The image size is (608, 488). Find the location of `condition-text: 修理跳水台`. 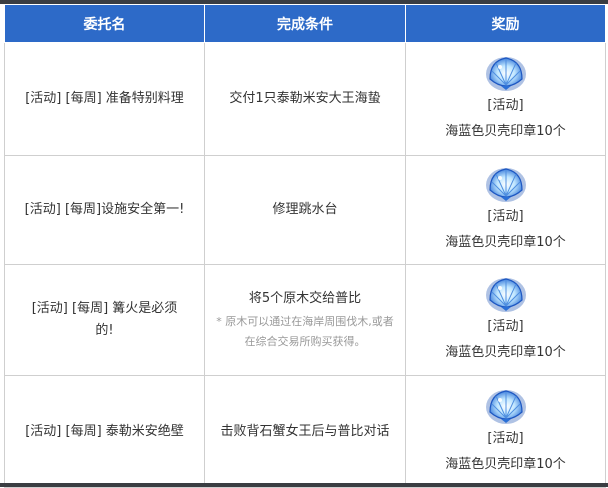

condition-text: 修理跳水台 is located at coordinates (305, 209).